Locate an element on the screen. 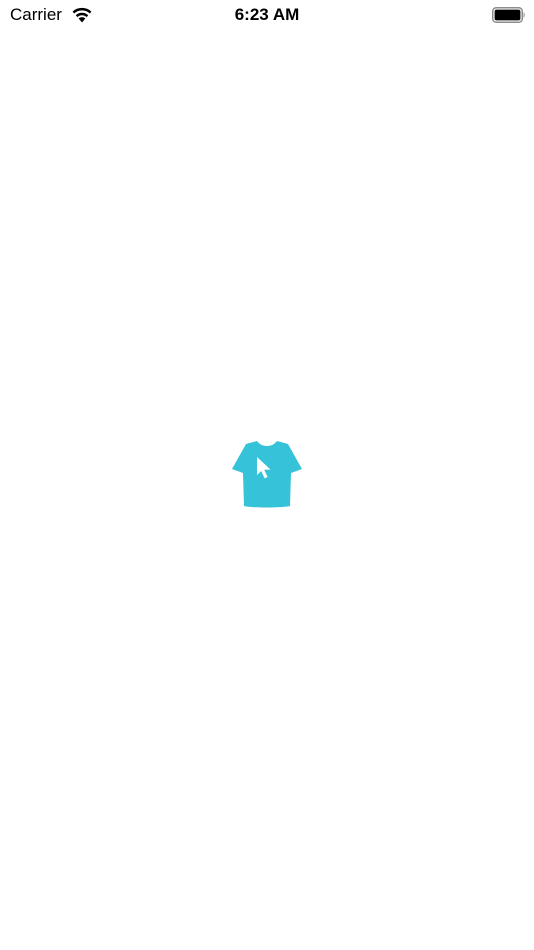  tshirt-cursor-icon is located at coordinates (267, 474).